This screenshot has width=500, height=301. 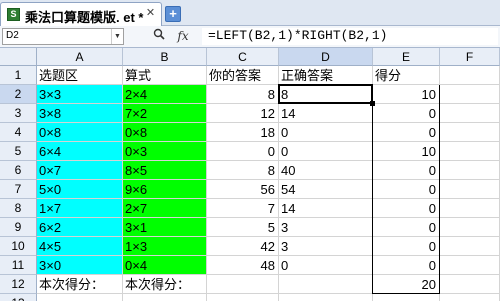 I want to click on cell-e2: 10, so click(x=406, y=94).